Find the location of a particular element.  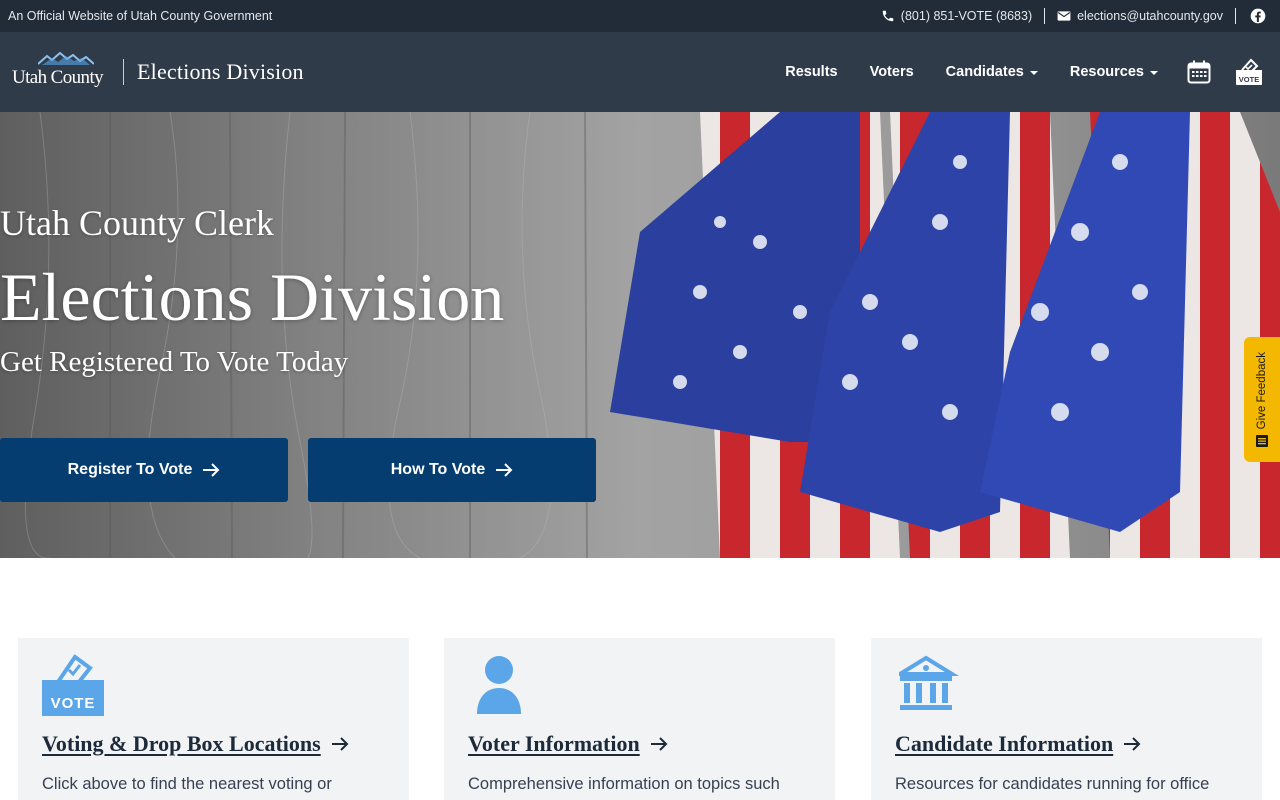

give-feedback-label: Give Feedback is located at coordinates (1262, 390).